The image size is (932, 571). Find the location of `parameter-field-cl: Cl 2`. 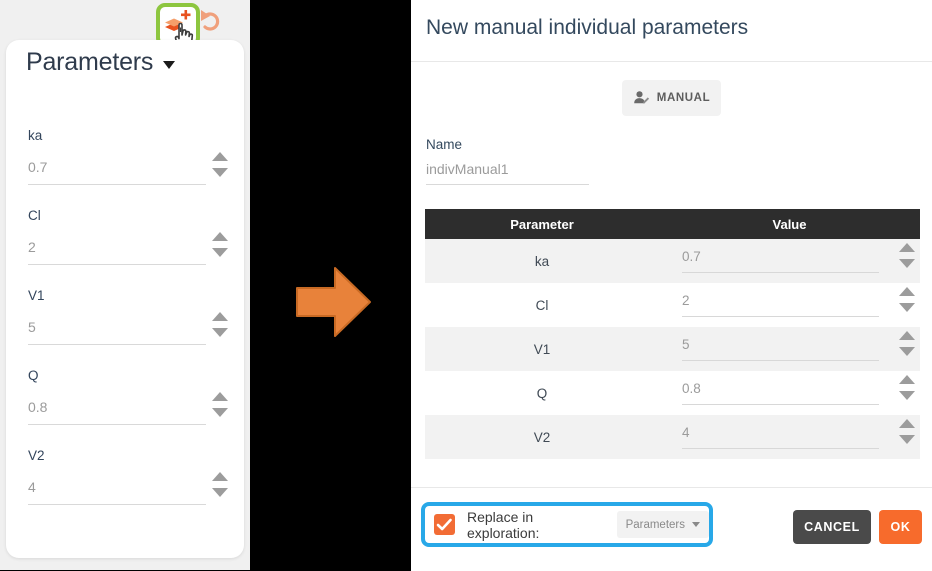

parameter-field-cl: Cl 2 is located at coordinates (128, 236).